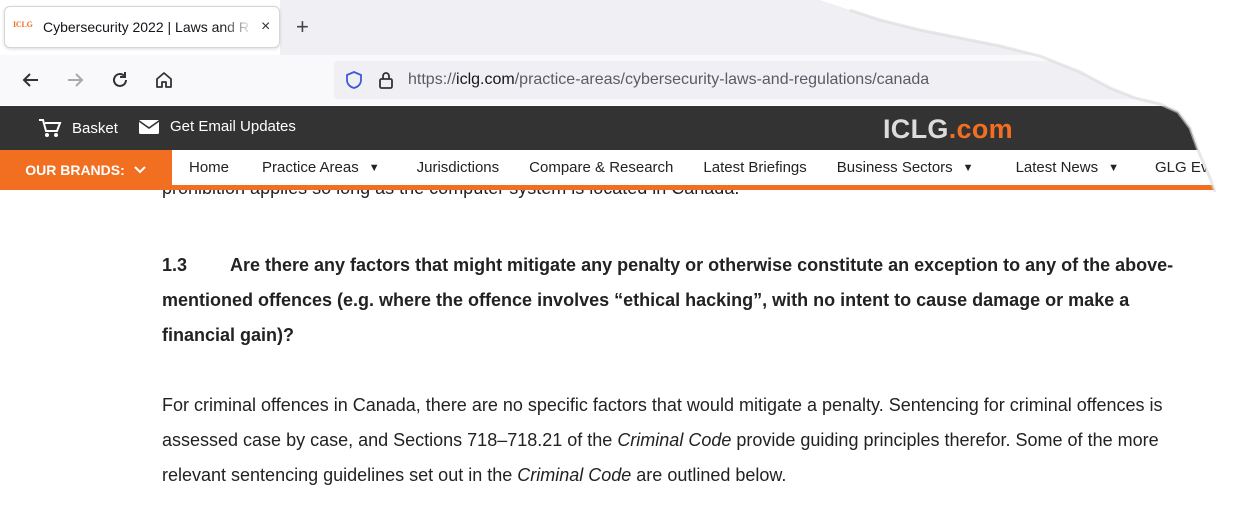  Describe the element at coordinates (146, 27) in the screenshot. I see `tab-title: Cybersecurity 2022 | Laws and R` at that location.